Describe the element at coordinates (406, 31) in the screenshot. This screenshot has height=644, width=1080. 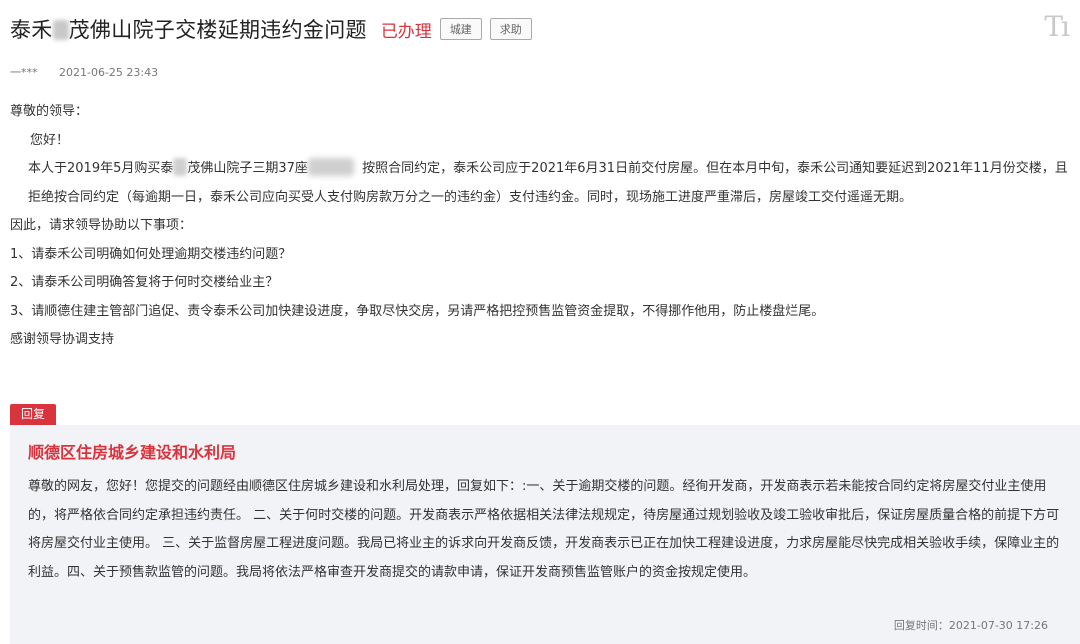
I see `status-label: 已办理` at that location.